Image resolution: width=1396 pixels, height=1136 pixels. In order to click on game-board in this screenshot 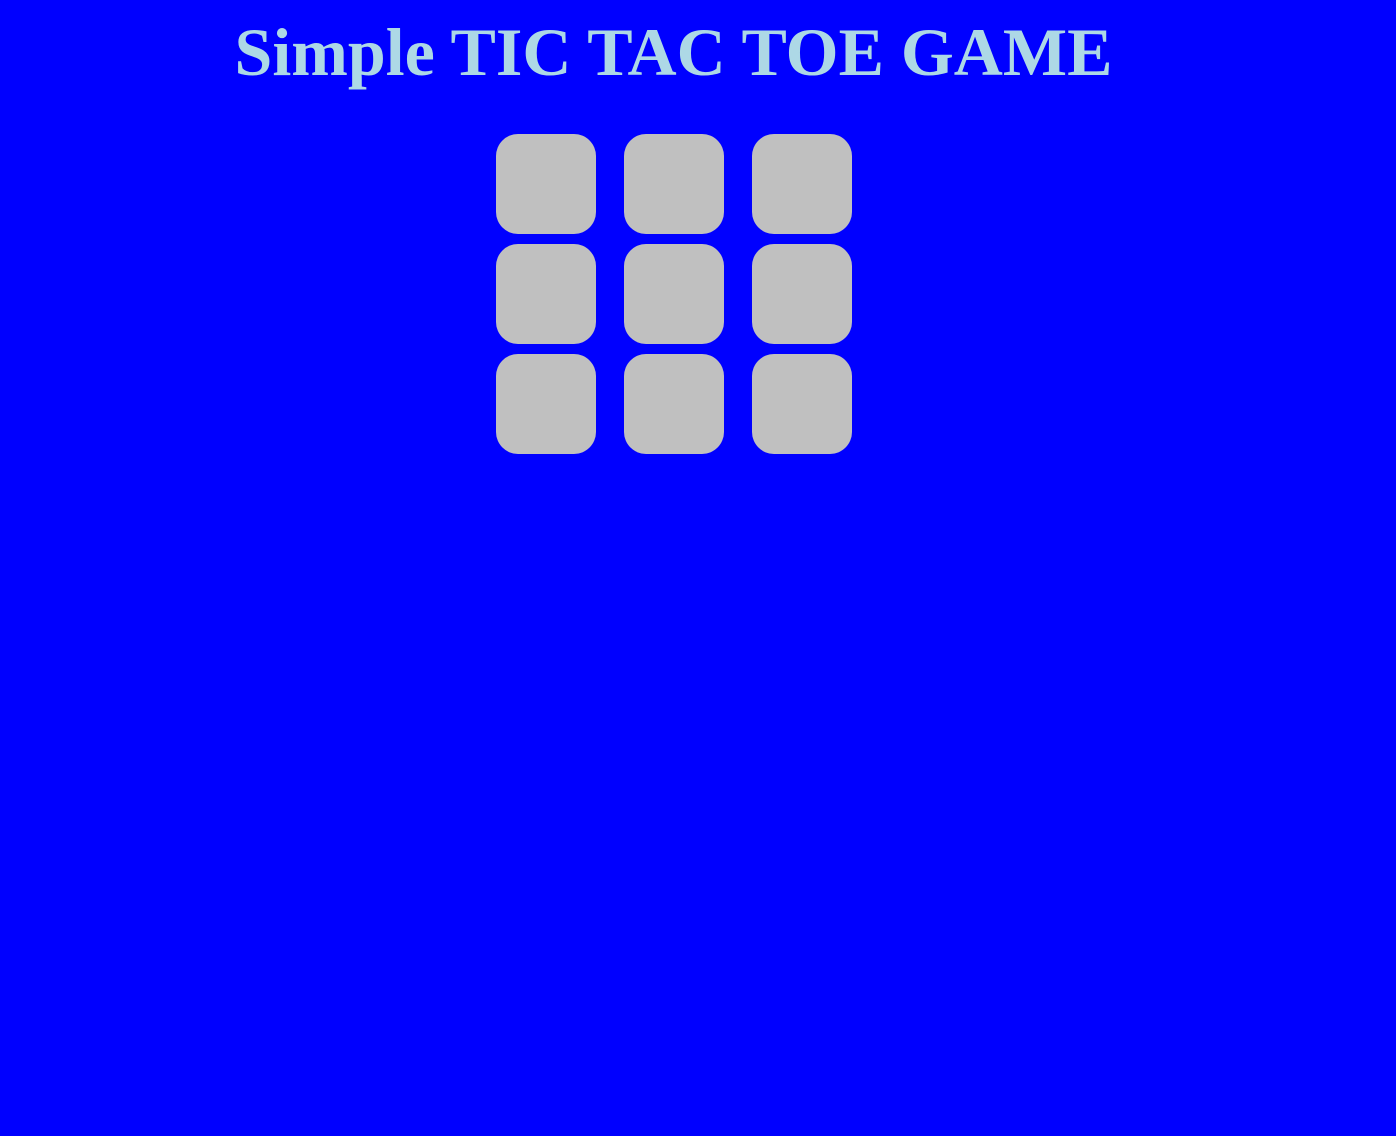, I will do `click(674, 294)`.